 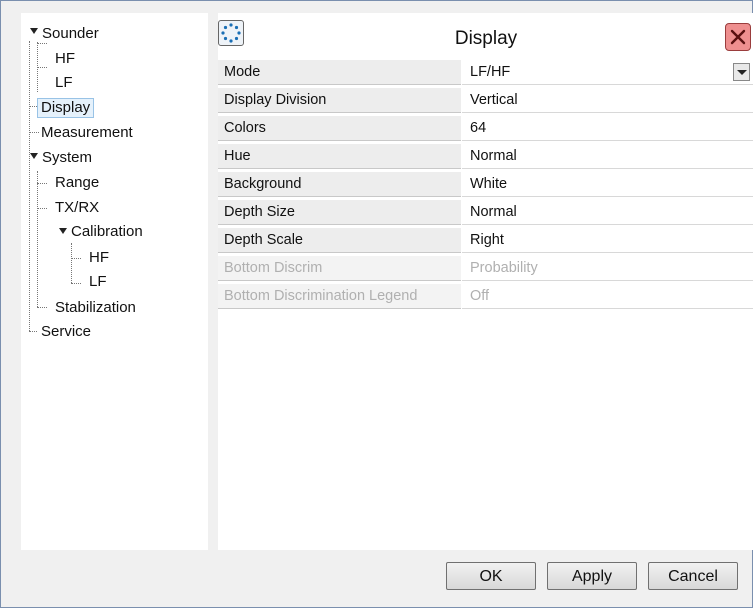 What do you see at coordinates (67, 158) in the screenshot?
I see `tree-item-system: System` at bounding box center [67, 158].